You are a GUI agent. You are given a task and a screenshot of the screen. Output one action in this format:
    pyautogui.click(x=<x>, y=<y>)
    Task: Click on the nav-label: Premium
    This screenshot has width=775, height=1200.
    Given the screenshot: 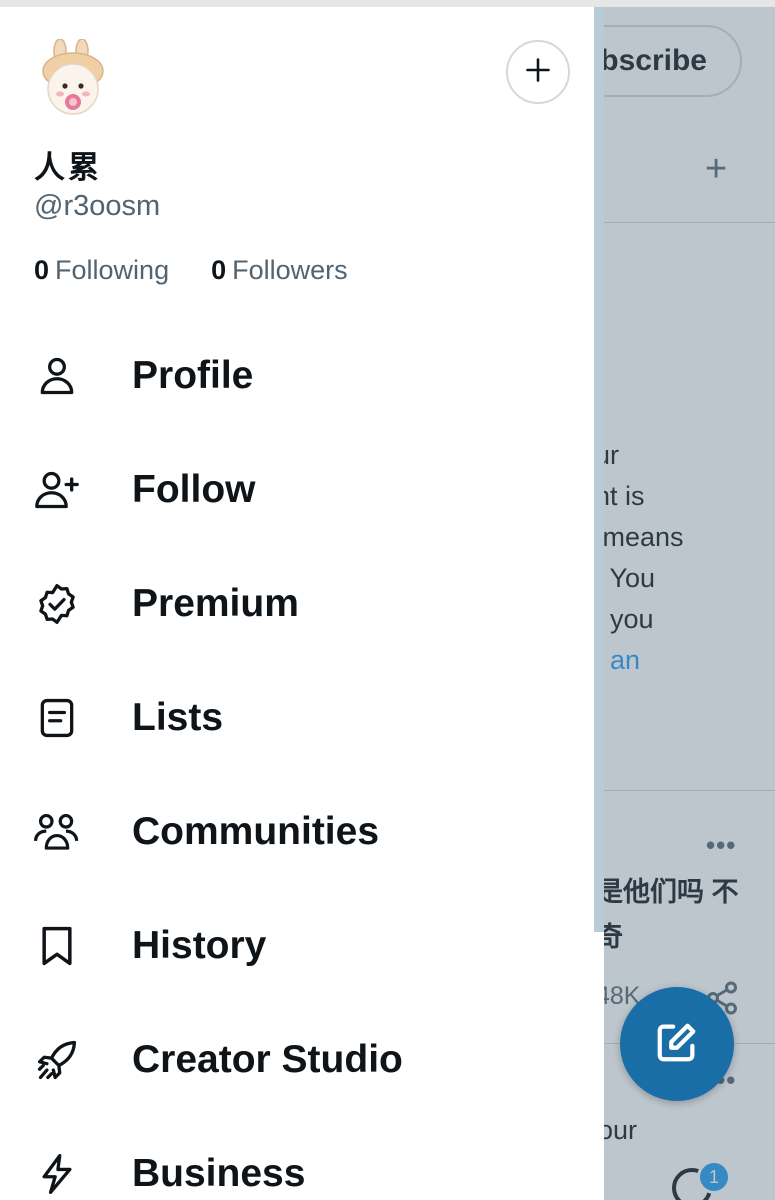 What is the action you would take?
    pyautogui.click(x=215, y=603)
    